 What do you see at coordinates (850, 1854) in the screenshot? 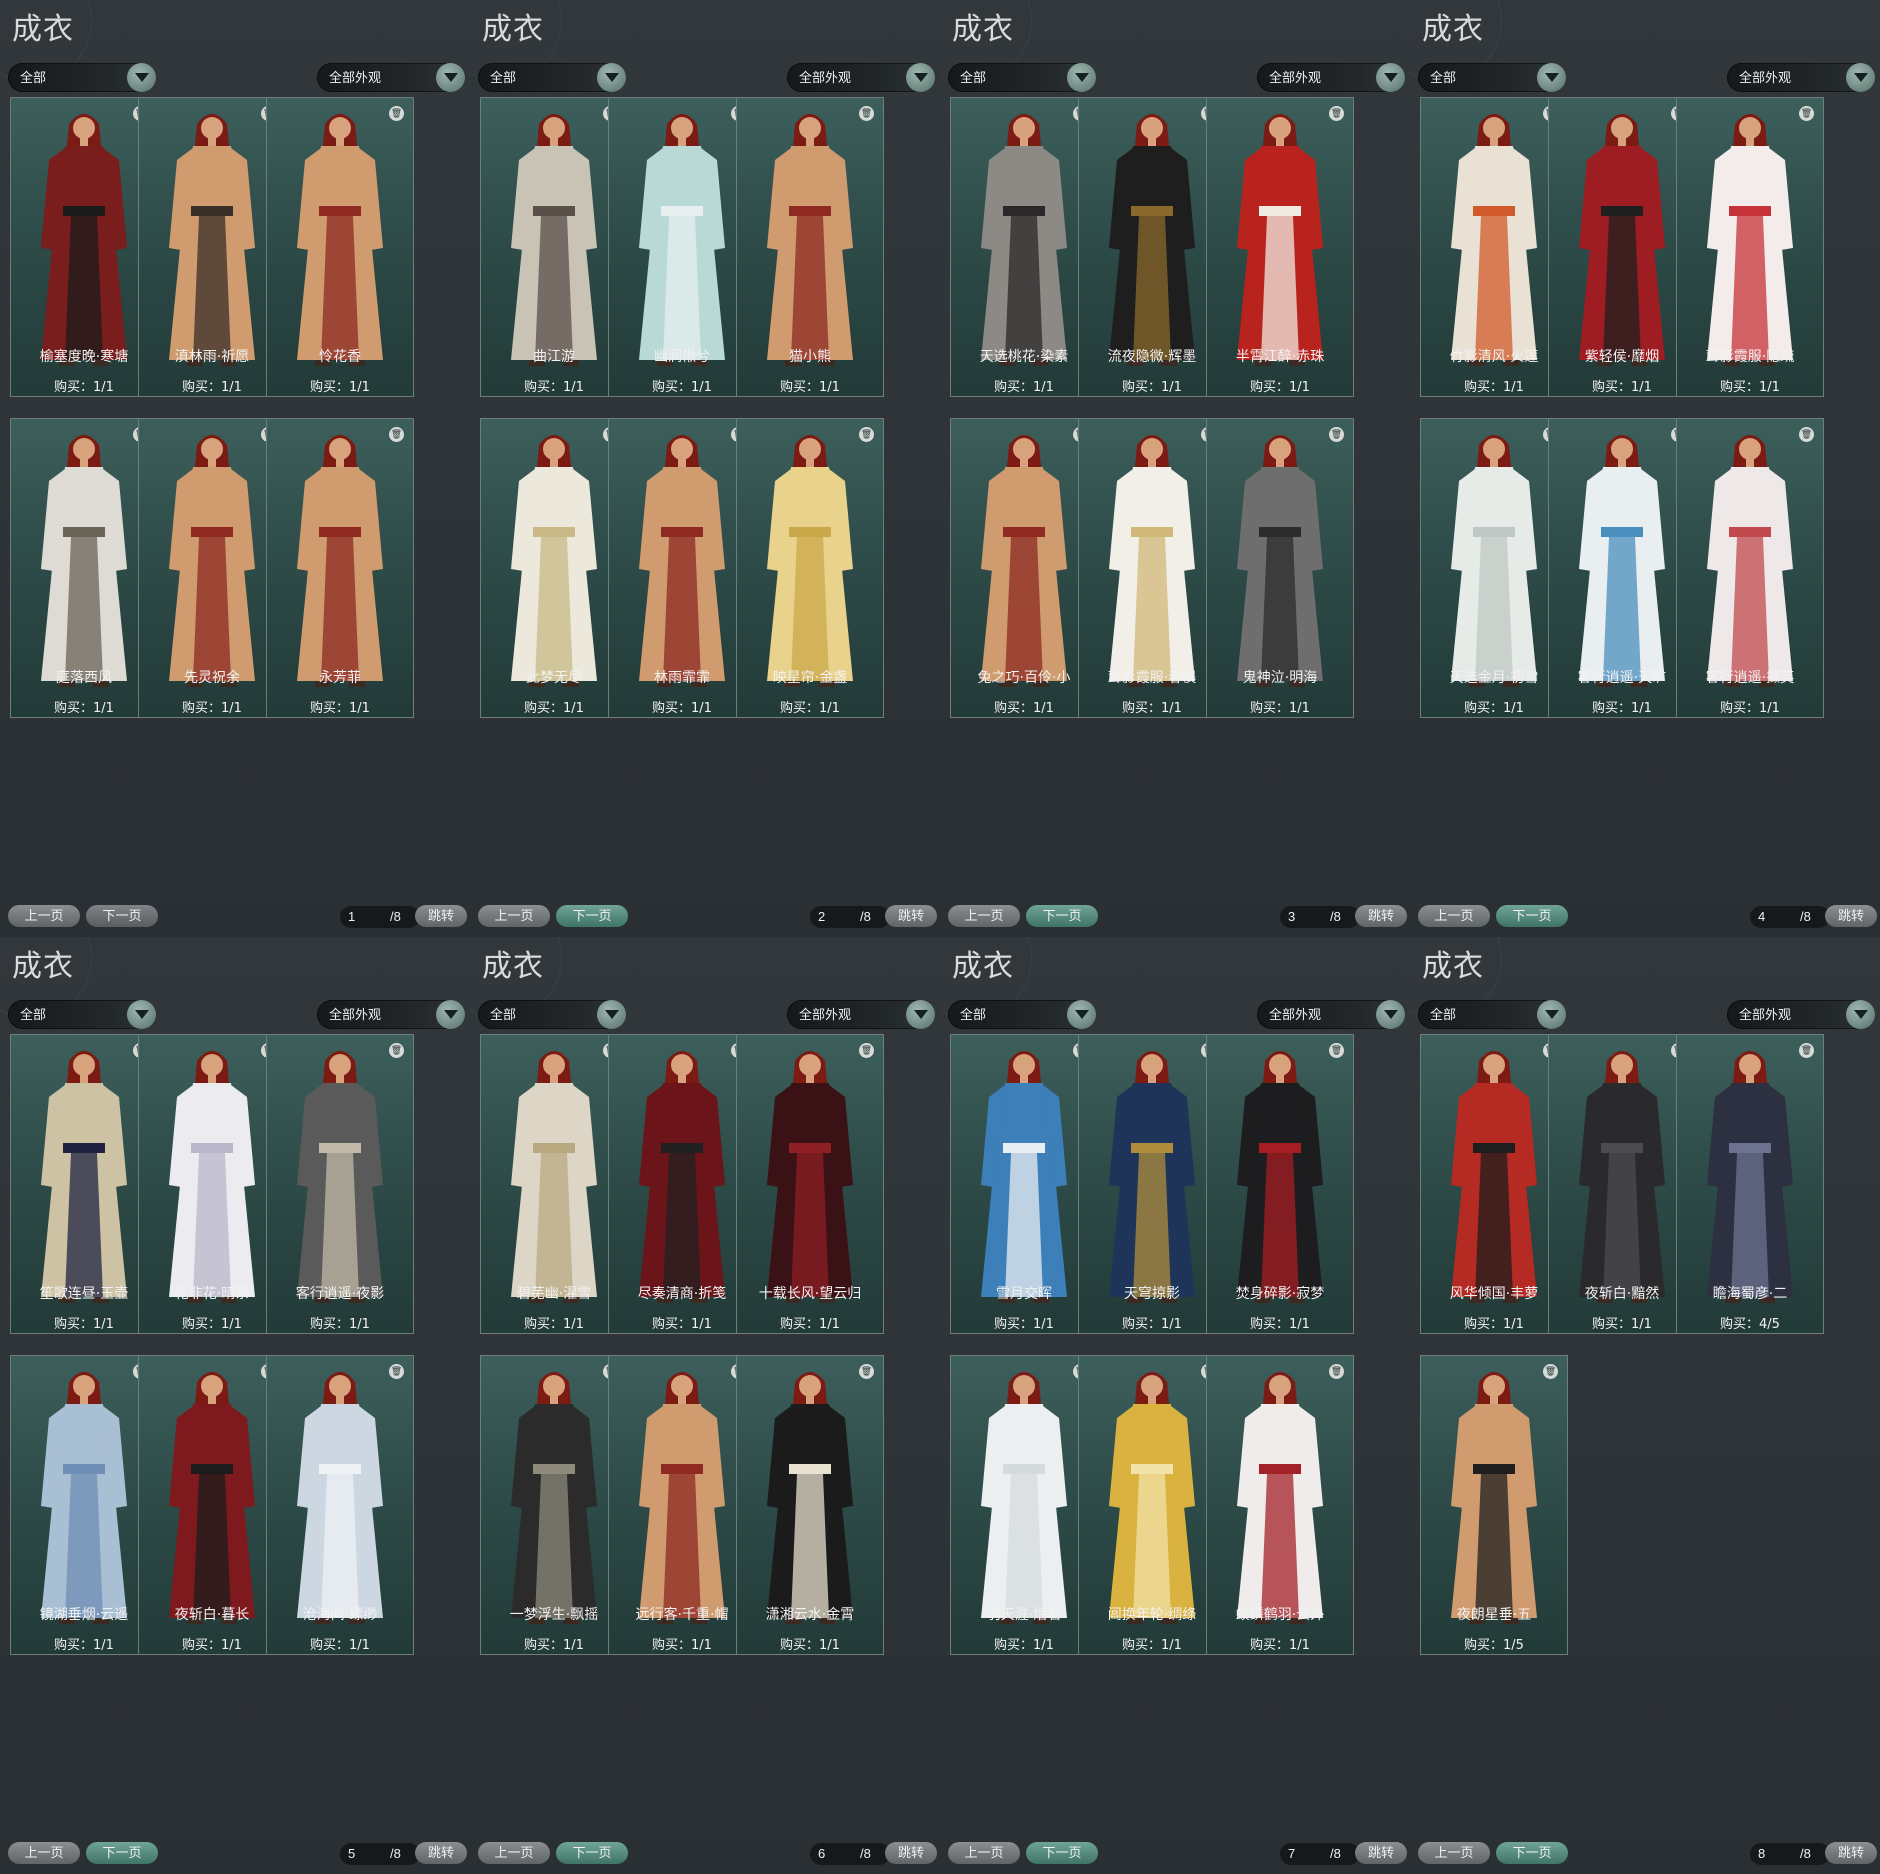
I see `page-number-input: 6 /8` at bounding box center [850, 1854].